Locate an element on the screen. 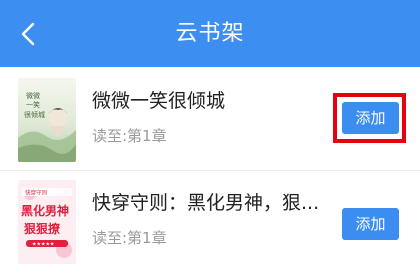 The height and width of the screenshot is (280, 420). svg-text: 很倾城 is located at coordinates (34, 114).